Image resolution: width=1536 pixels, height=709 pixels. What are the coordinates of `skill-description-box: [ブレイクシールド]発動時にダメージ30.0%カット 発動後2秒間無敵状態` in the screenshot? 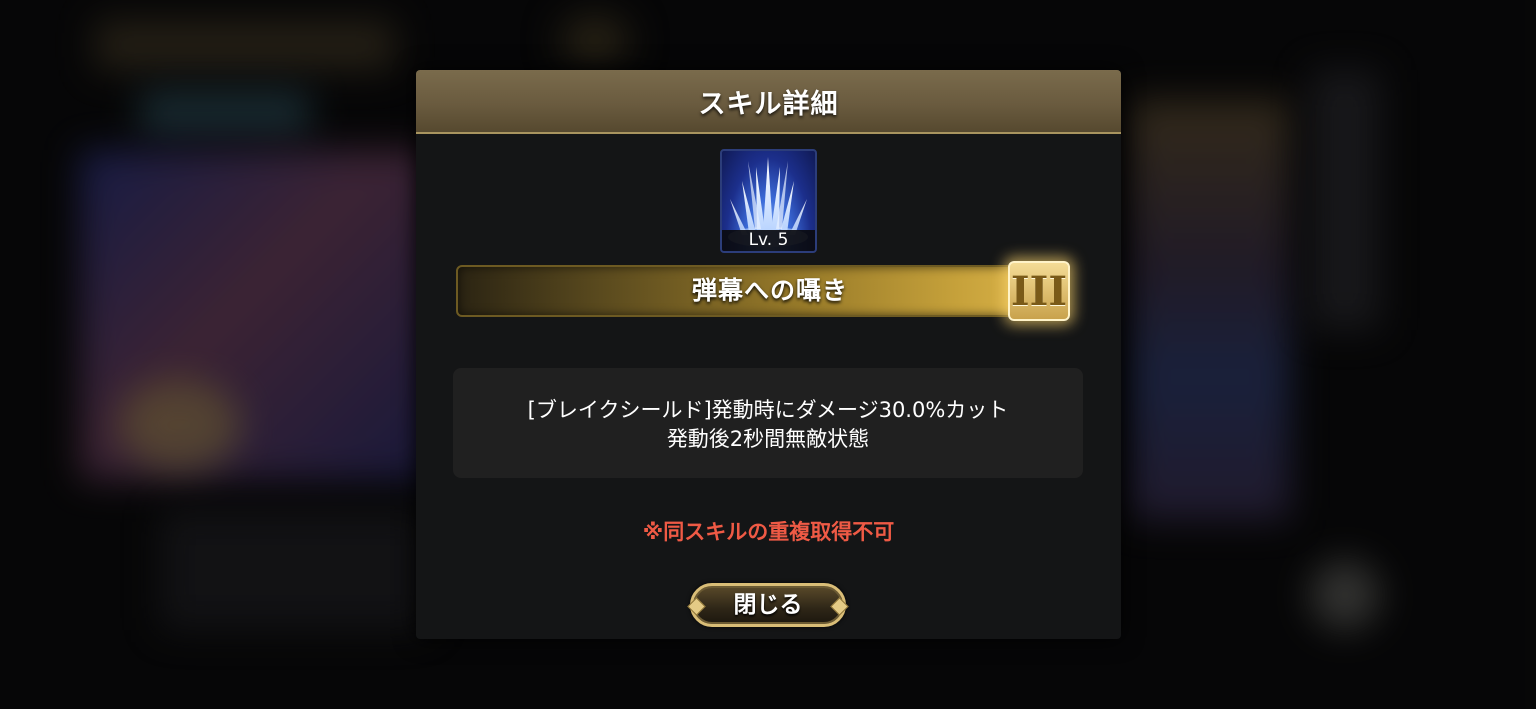 It's located at (768, 423).